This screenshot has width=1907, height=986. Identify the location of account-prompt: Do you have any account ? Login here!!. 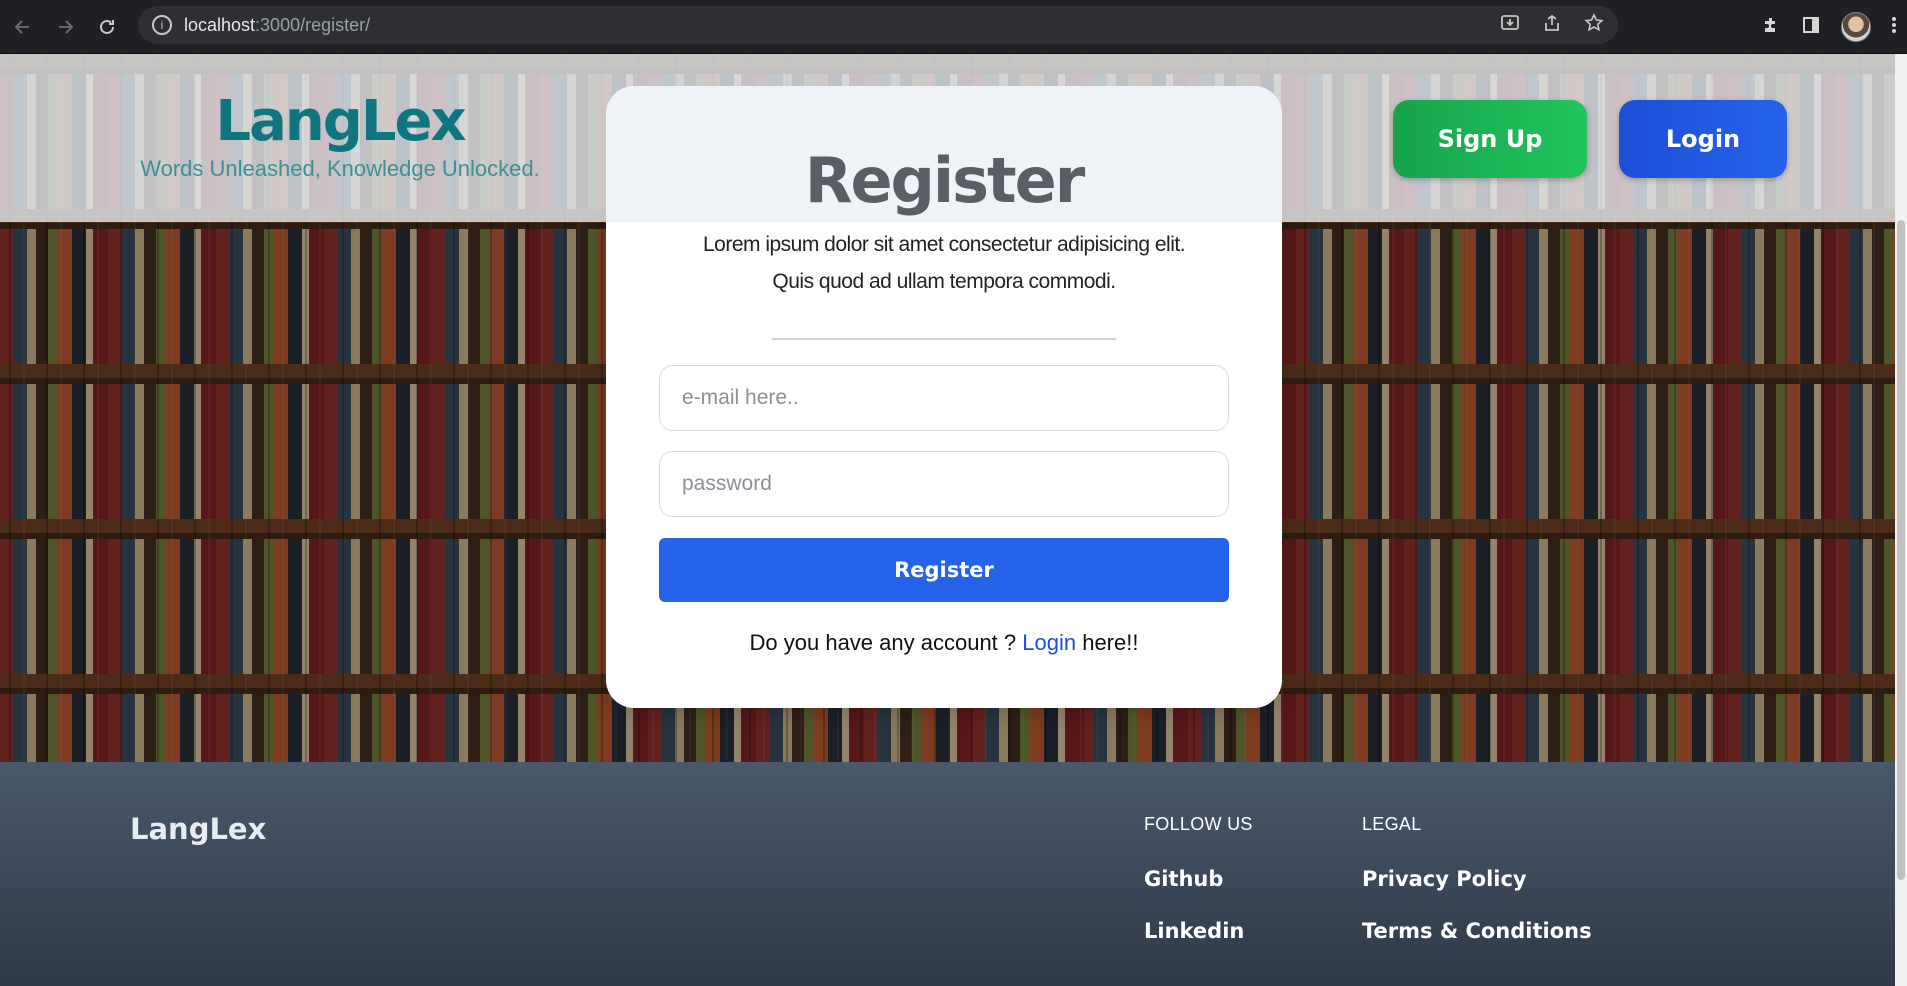
(944, 643).